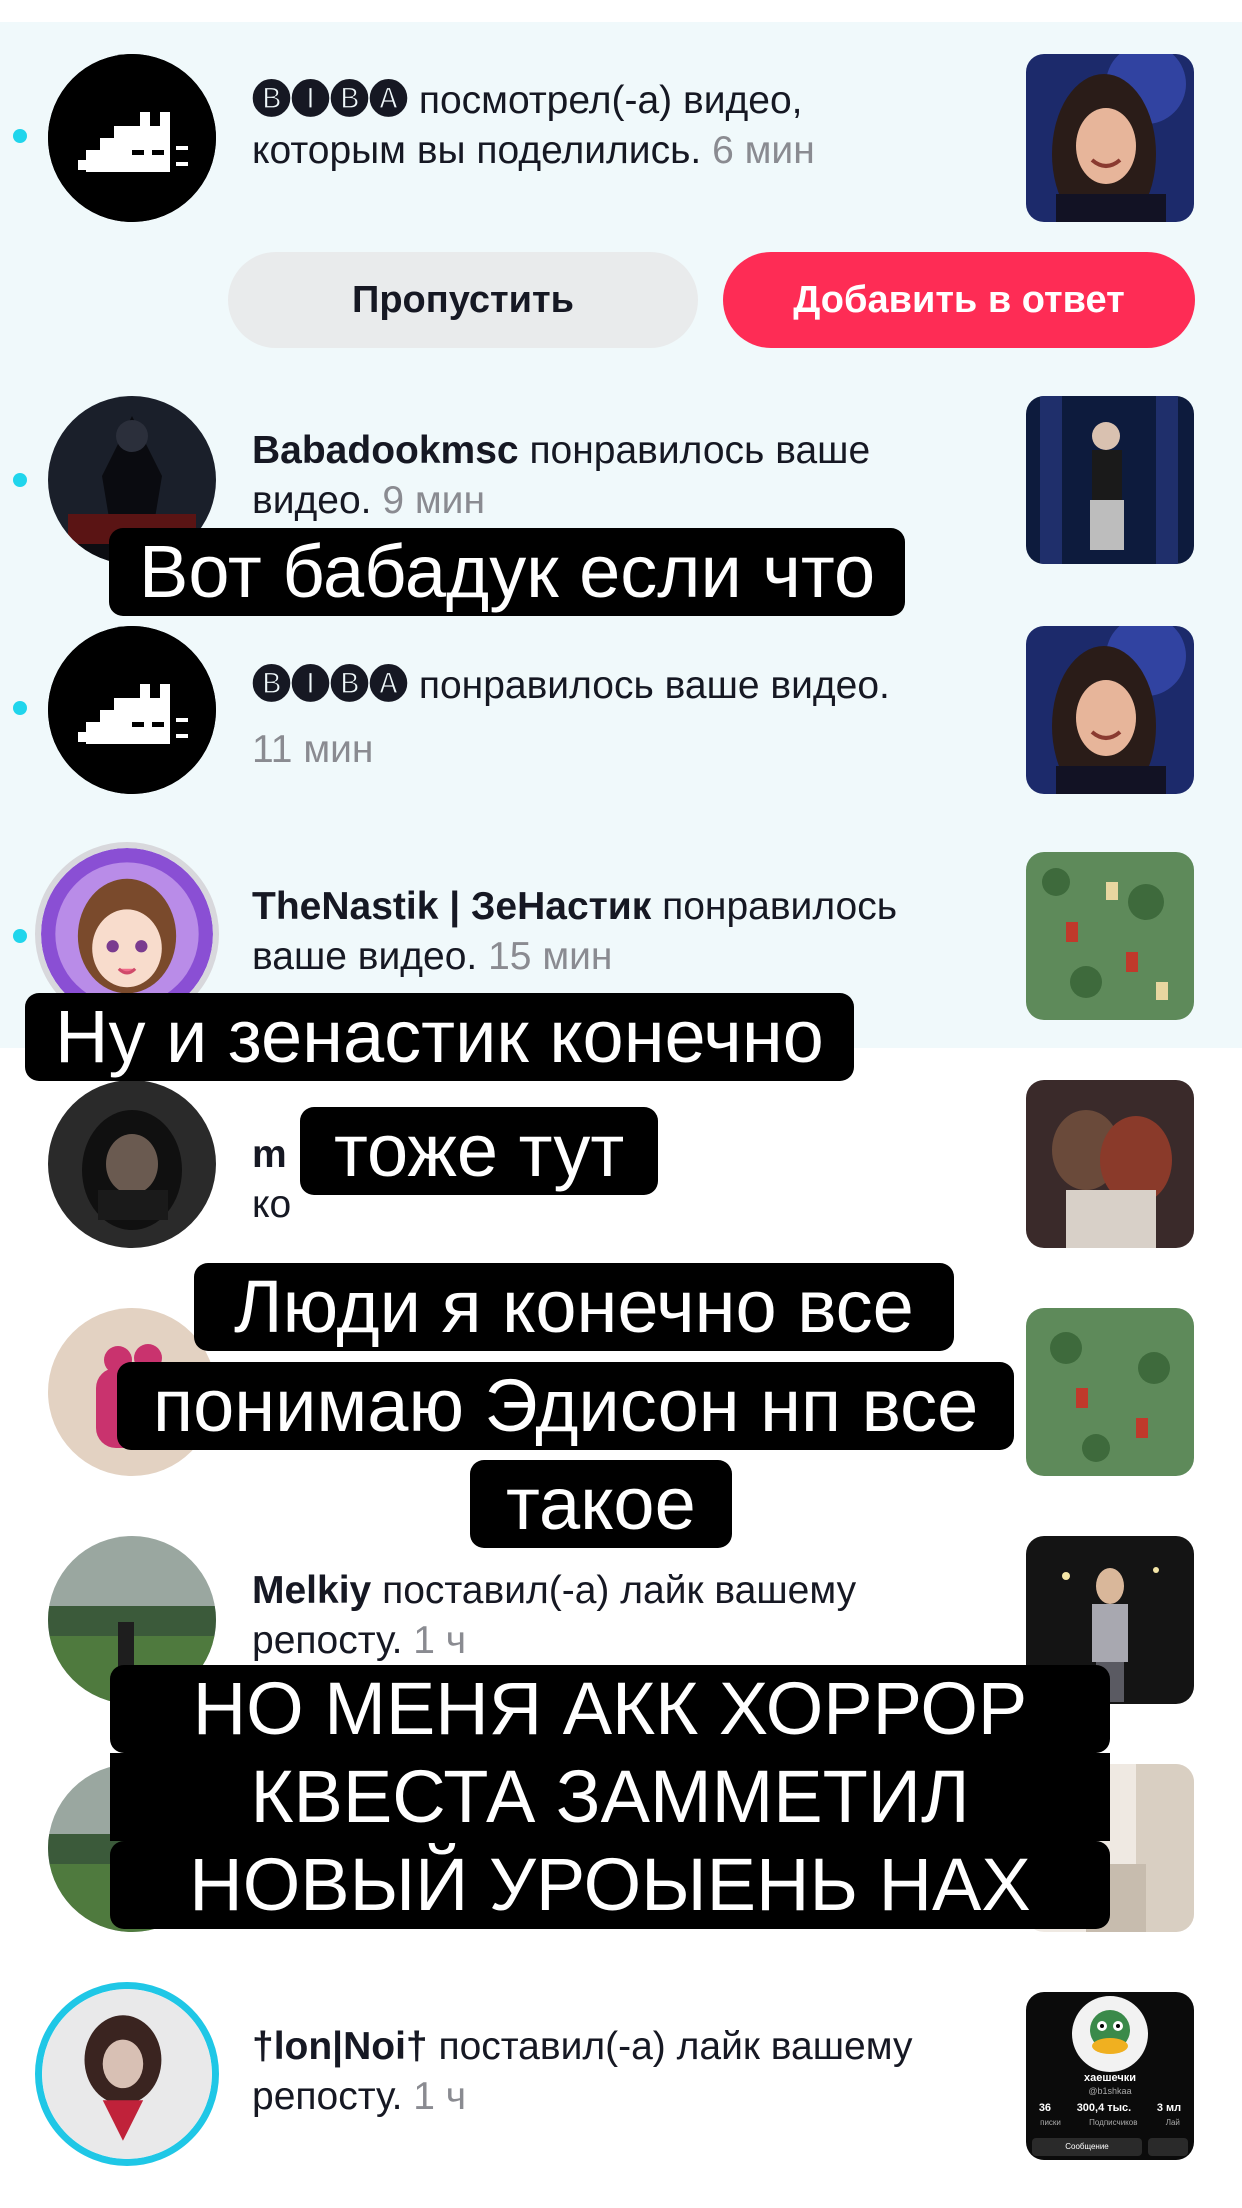  What do you see at coordinates (311, 1590) in the screenshot?
I see `notification-username: Melkiy` at bounding box center [311, 1590].